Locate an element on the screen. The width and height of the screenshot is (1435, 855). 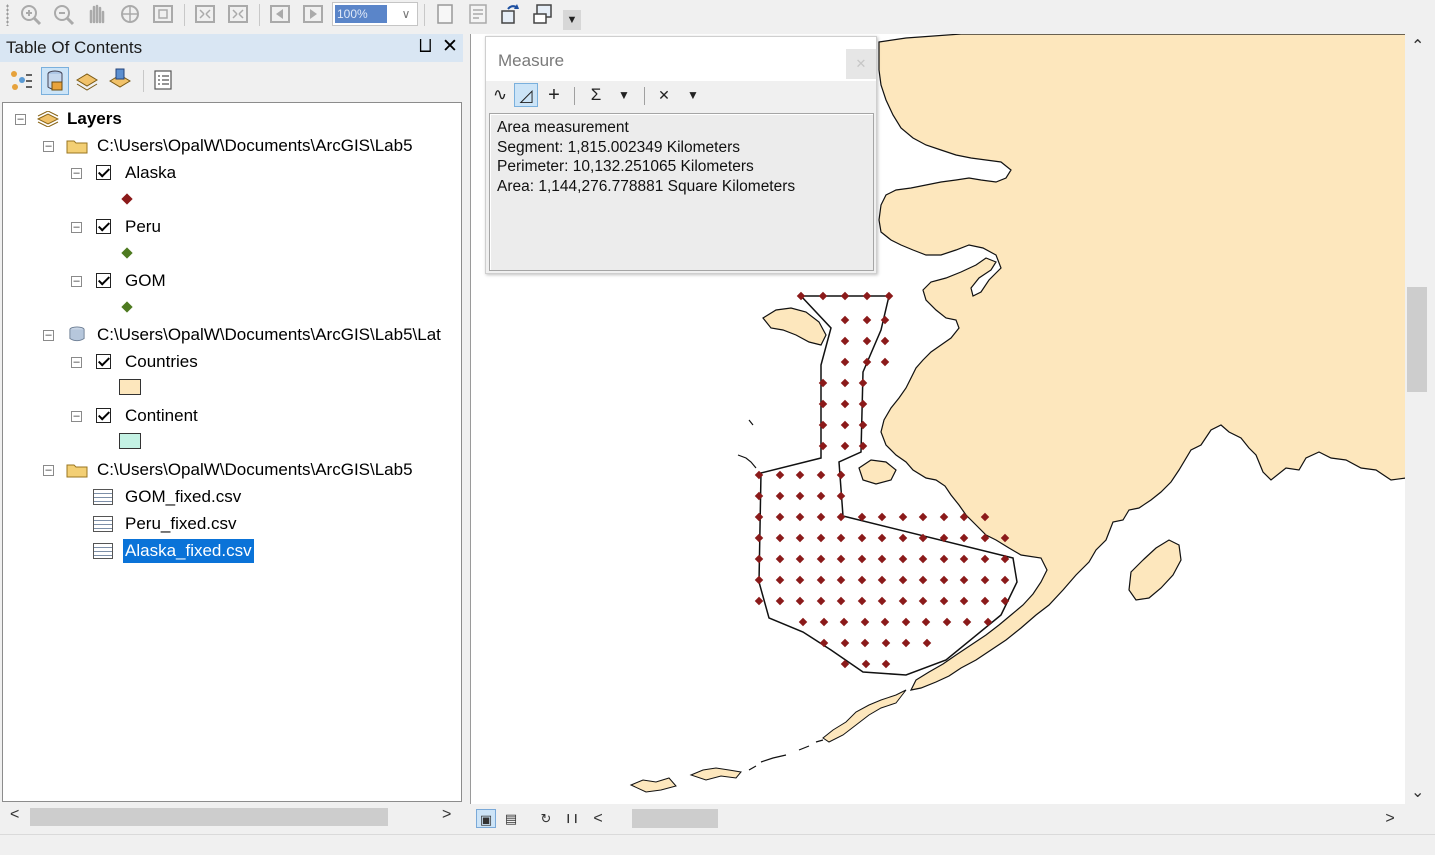
full-extent-icon is located at coordinates (130, 14).